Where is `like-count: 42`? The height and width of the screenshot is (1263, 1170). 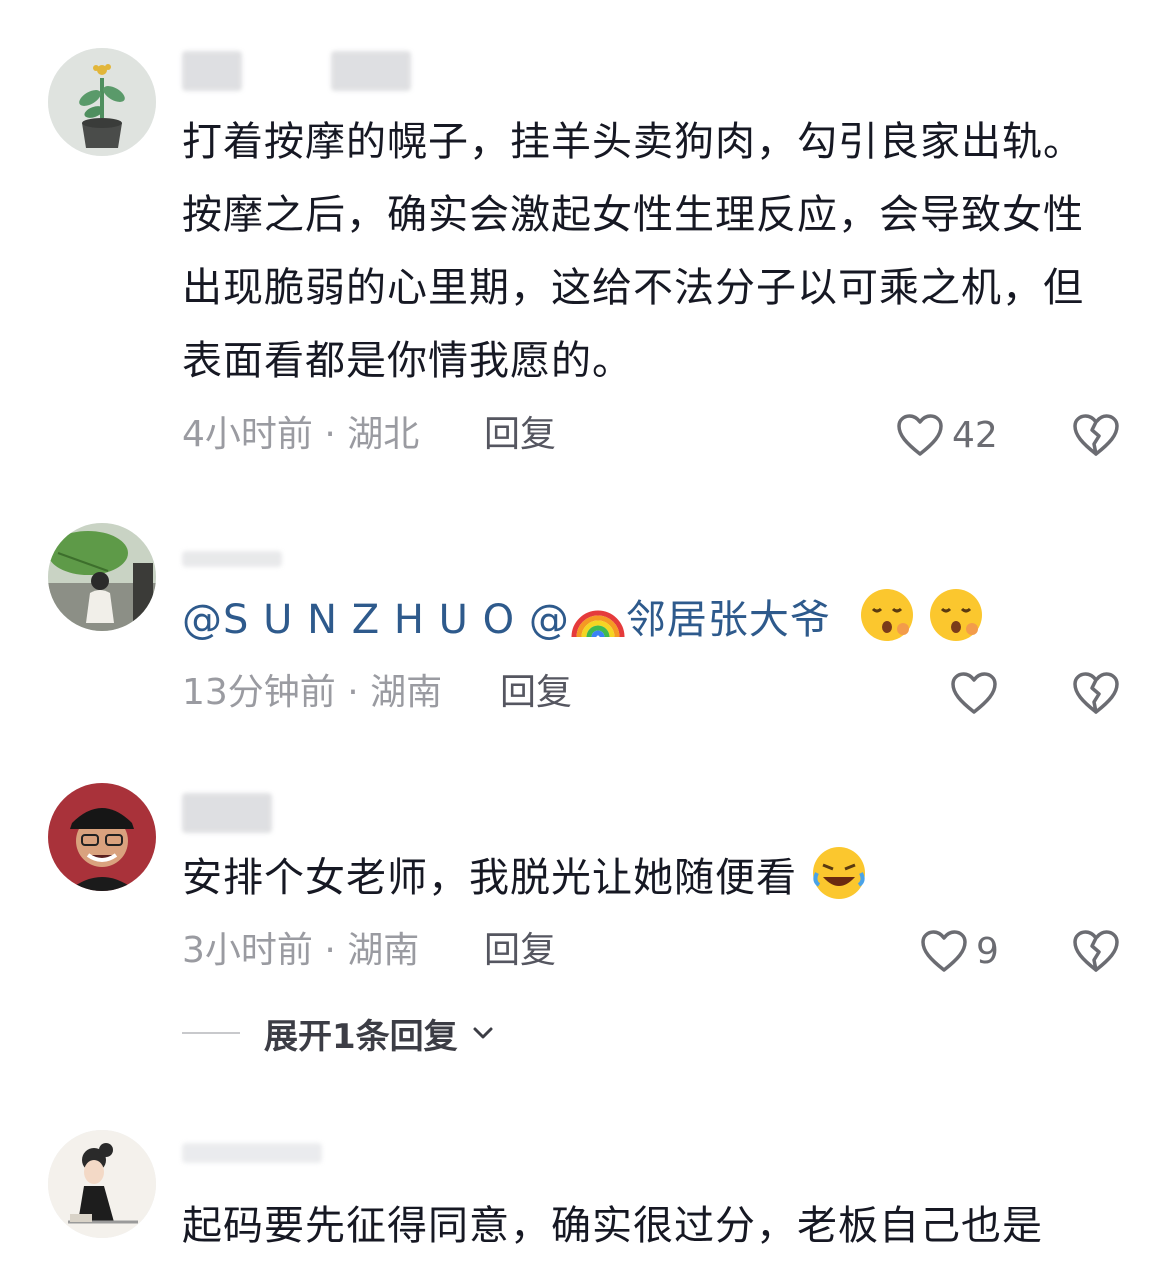 like-count: 42 is located at coordinates (975, 435).